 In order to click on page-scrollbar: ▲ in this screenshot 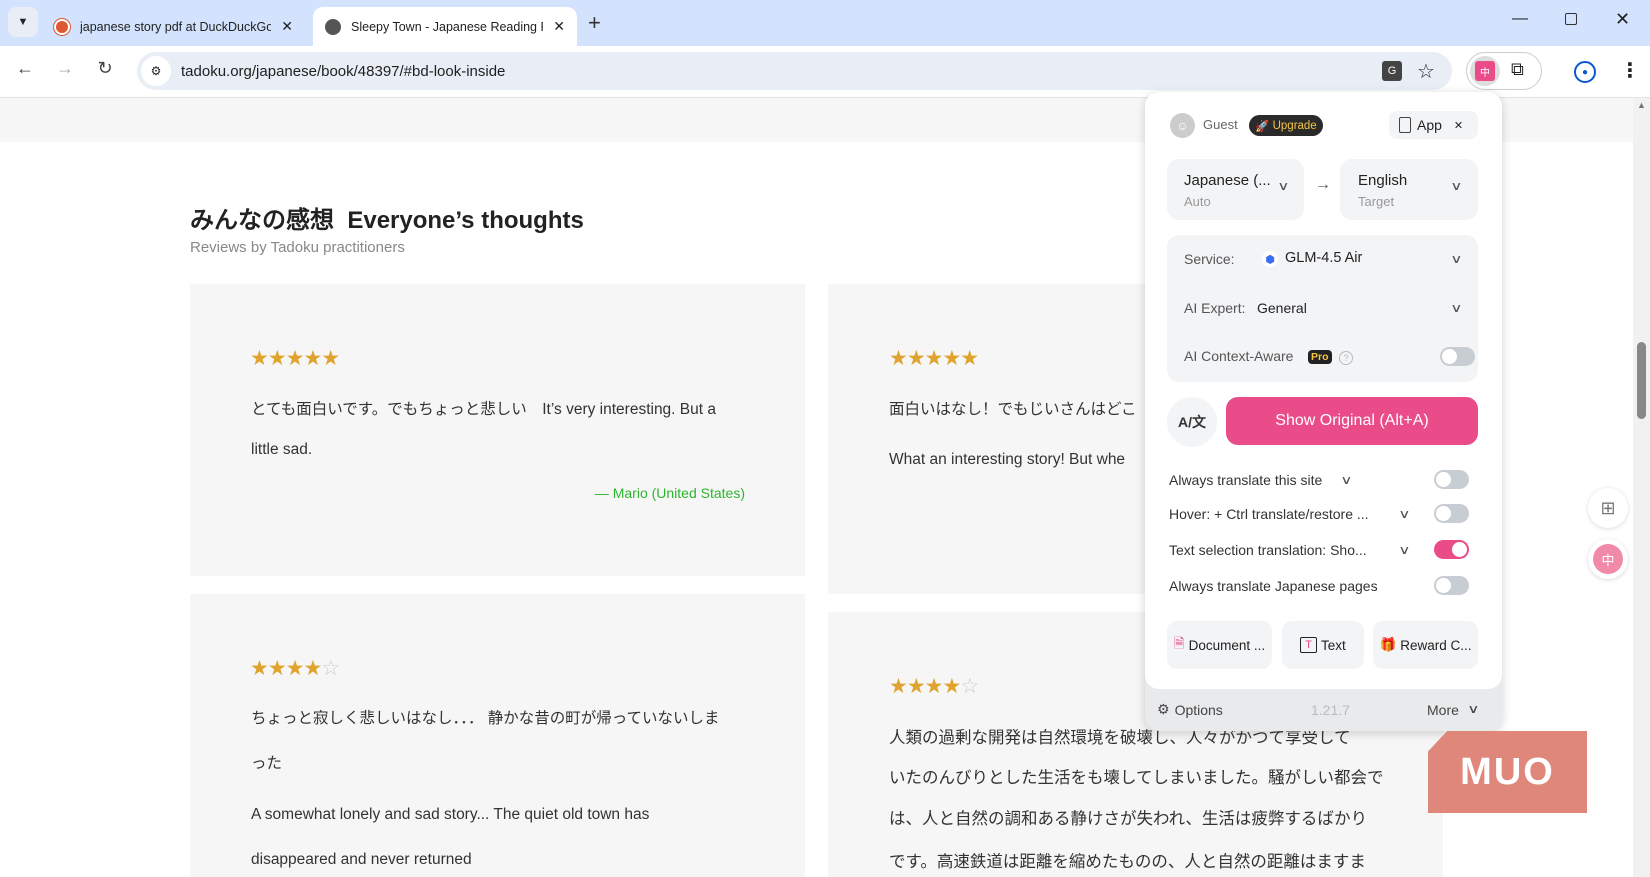, I will do `click(1641, 487)`.